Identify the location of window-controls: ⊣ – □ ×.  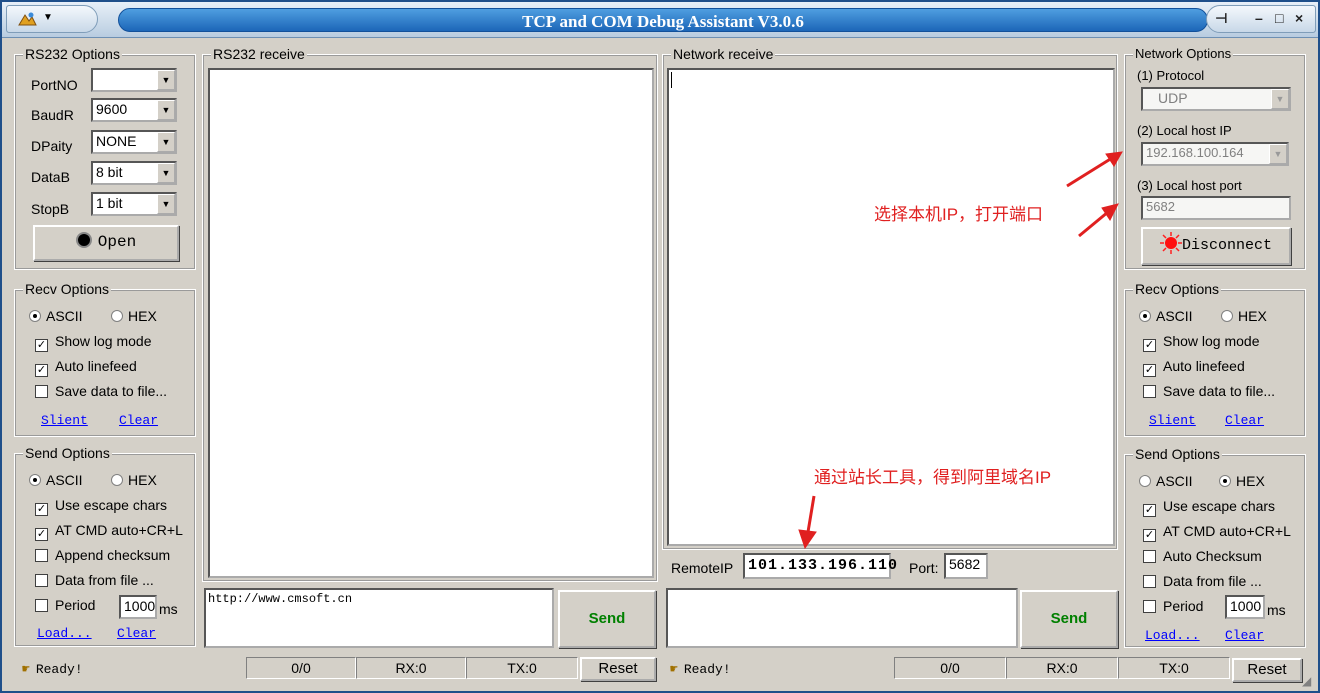
(1261, 19).